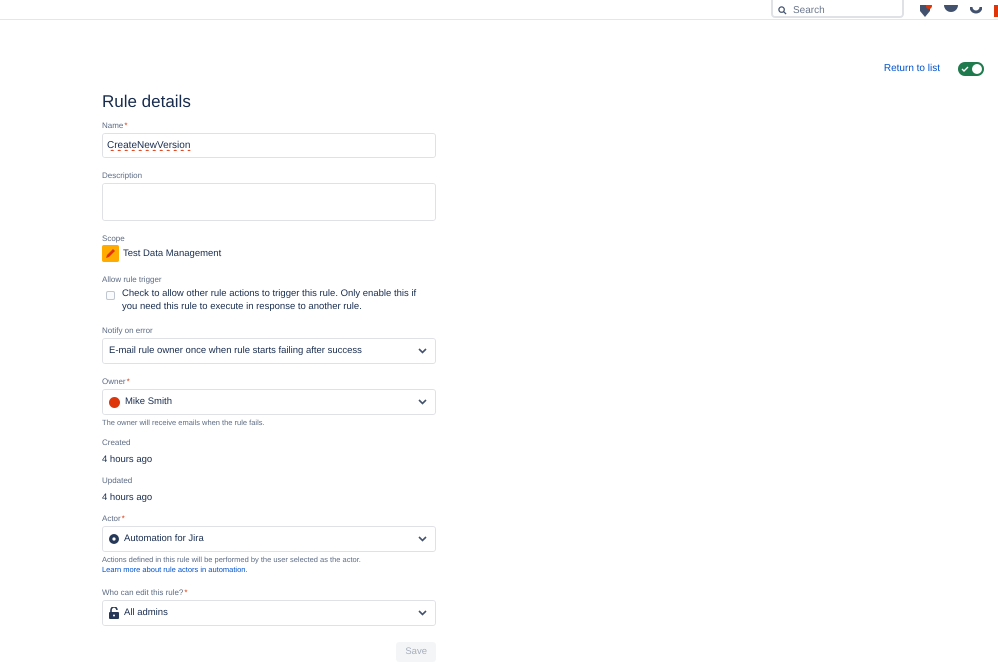  Describe the element at coordinates (269, 402) in the screenshot. I see `select-field: Mike Smith` at that location.